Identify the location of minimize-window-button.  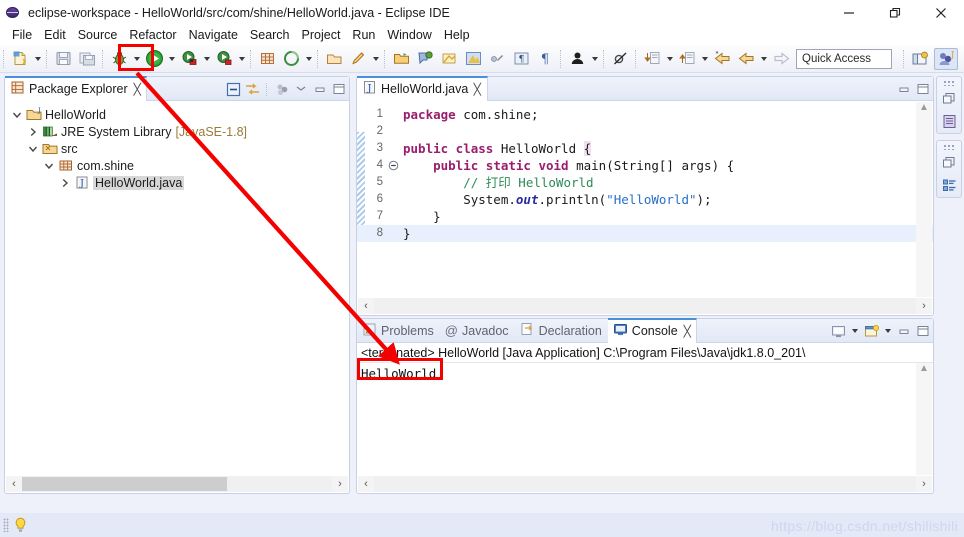
(849, 13).